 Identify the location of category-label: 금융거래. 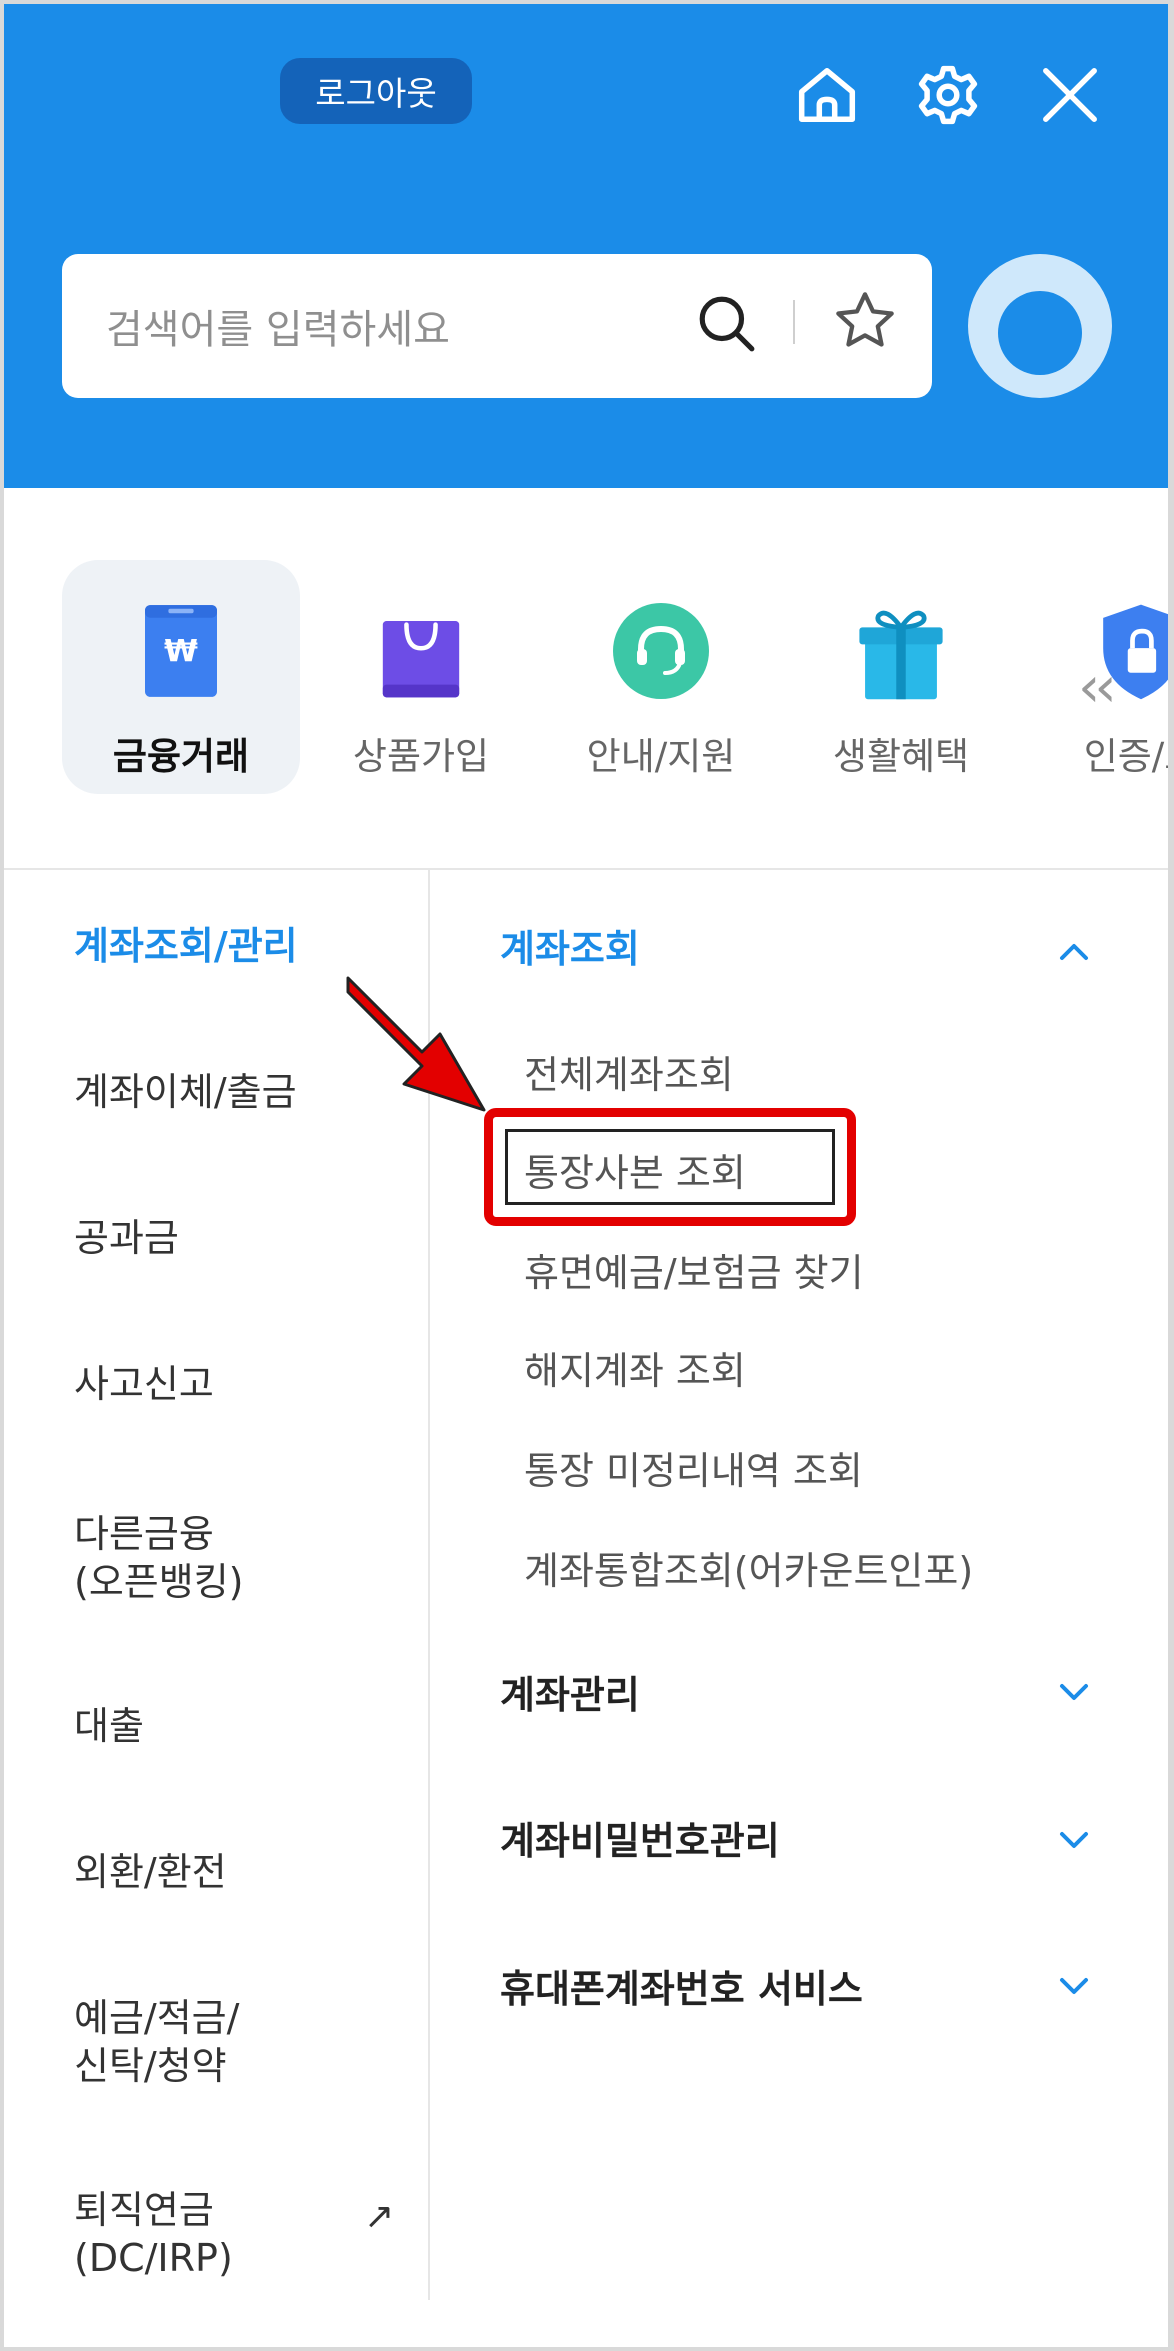
(181, 756).